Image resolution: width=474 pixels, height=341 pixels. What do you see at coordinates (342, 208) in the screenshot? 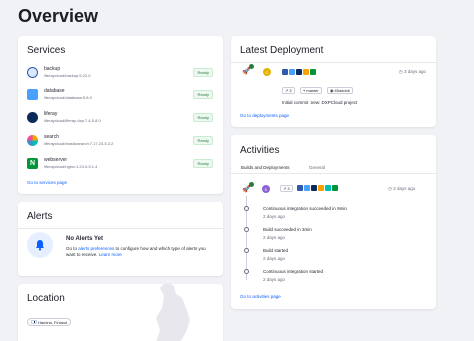
I see `activity-duration: 9min` at bounding box center [342, 208].